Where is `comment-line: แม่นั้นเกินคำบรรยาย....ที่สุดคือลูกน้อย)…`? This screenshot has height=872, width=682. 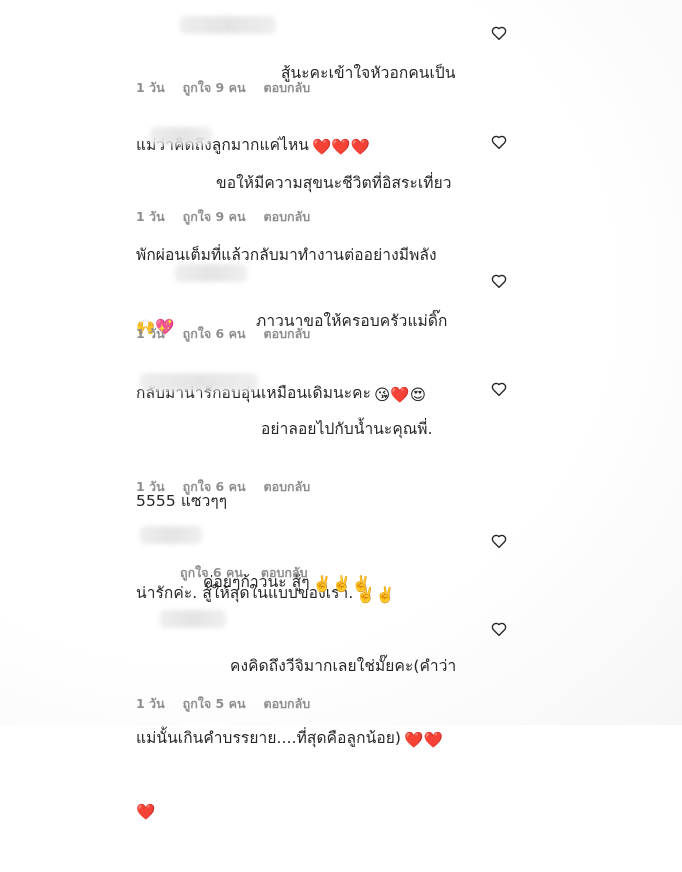 comment-line: แม่นั้นเกินคำบรรยาย....ที่สุดคือลูกน้อย)… is located at coordinates (306, 739).